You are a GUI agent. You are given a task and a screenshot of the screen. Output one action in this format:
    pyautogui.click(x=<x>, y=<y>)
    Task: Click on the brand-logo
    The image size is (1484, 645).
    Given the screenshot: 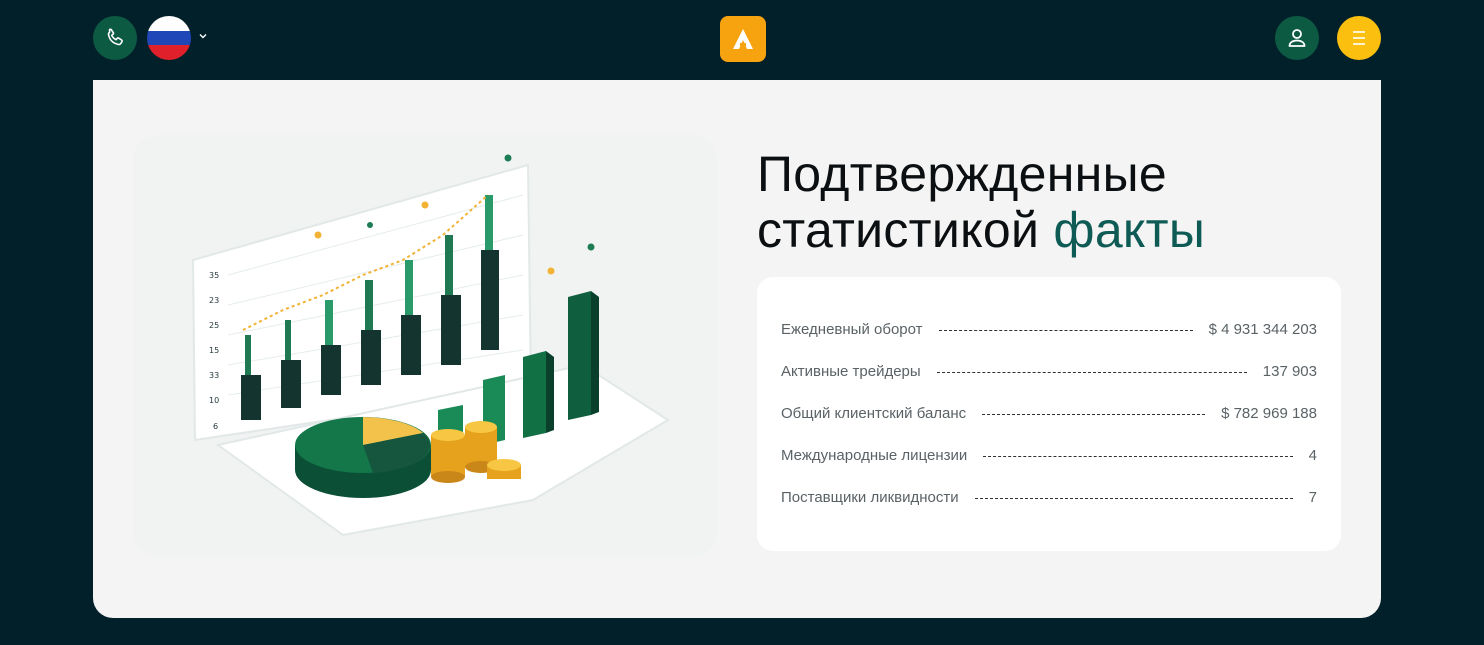 What is the action you would take?
    pyautogui.click(x=743, y=39)
    